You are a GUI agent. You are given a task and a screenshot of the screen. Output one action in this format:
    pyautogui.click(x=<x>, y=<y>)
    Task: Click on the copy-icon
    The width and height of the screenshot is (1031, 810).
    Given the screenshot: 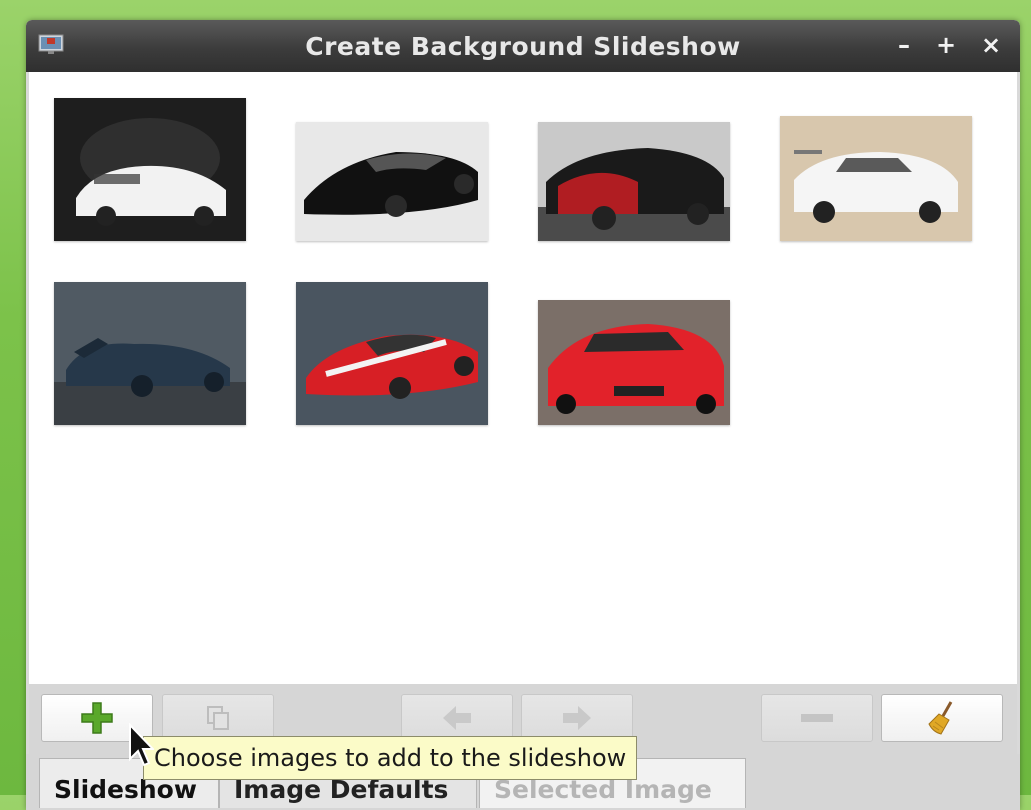 What is the action you would take?
    pyautogui.click(x=218, y=718)
    